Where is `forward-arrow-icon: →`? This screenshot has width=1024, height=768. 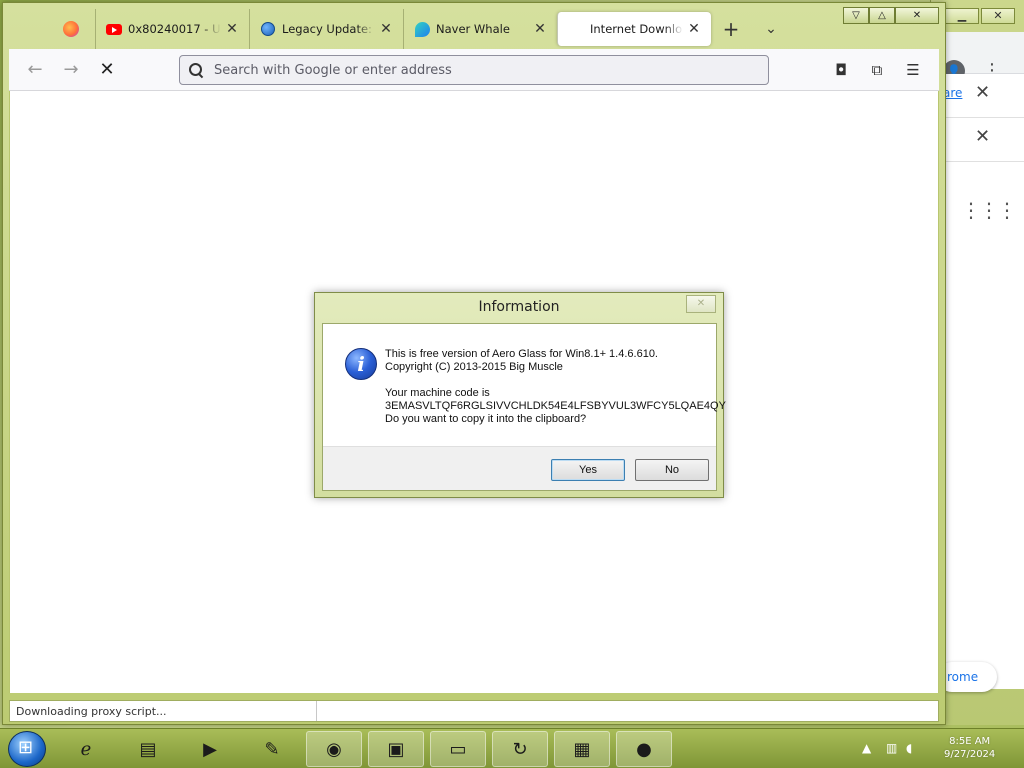 forward-arrow-icon: → is located at coordinates (71, 70).